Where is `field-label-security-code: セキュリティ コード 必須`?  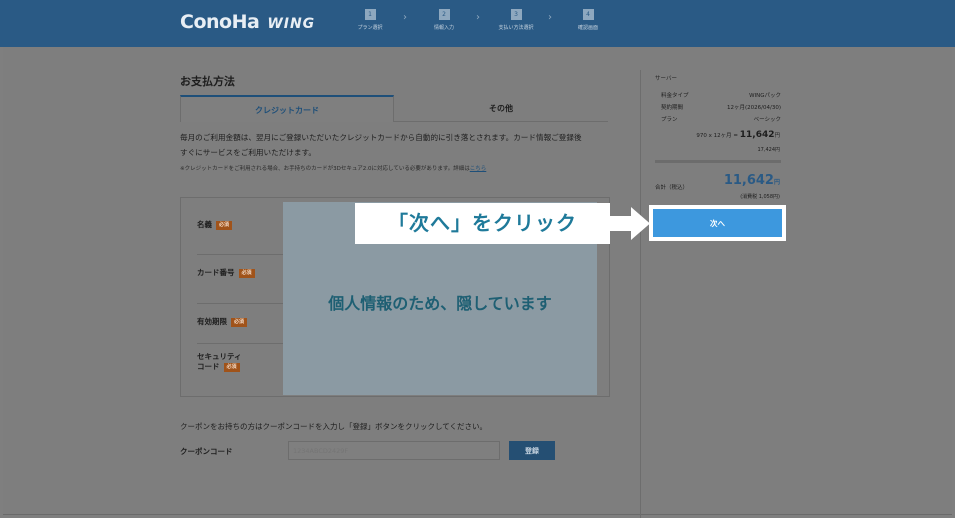
field-label-security-code: セキュリティ コード 必須 is located at coordinates (219, 362).